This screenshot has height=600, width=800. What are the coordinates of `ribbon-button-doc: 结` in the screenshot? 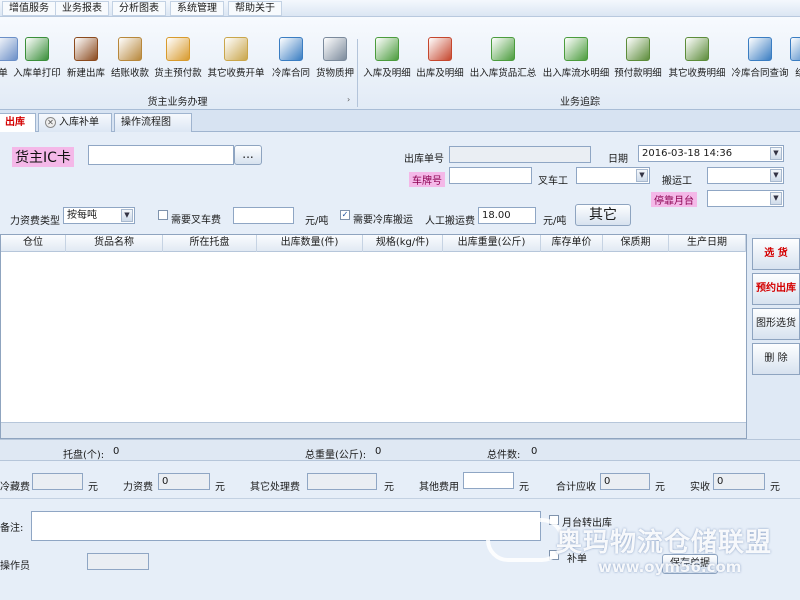 It's located at (795, 70).